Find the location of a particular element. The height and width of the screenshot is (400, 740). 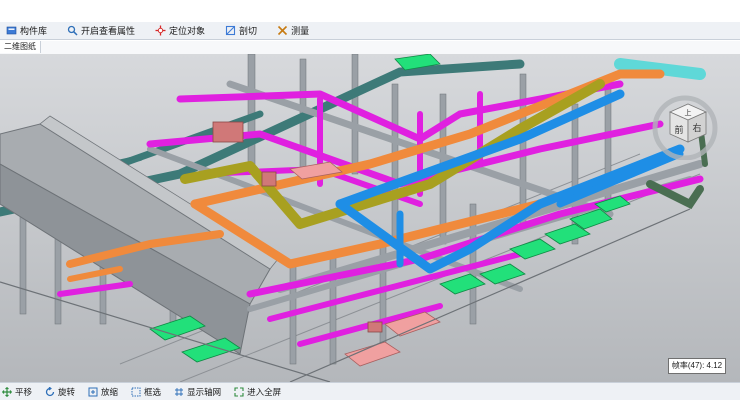

inspect-properties-icon is located at coordinates (72, 30).